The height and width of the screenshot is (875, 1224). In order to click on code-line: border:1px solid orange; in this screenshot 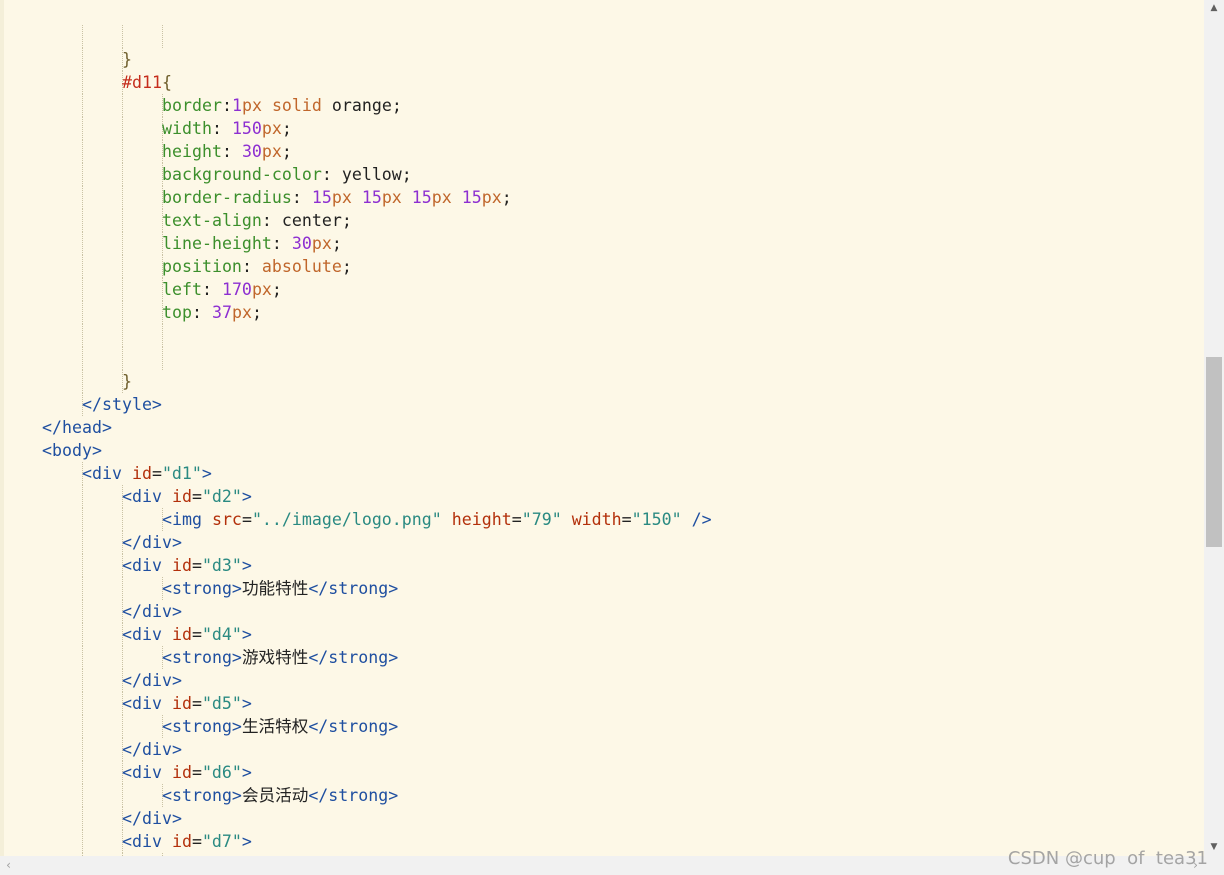, I will do `click(623, 105)`.